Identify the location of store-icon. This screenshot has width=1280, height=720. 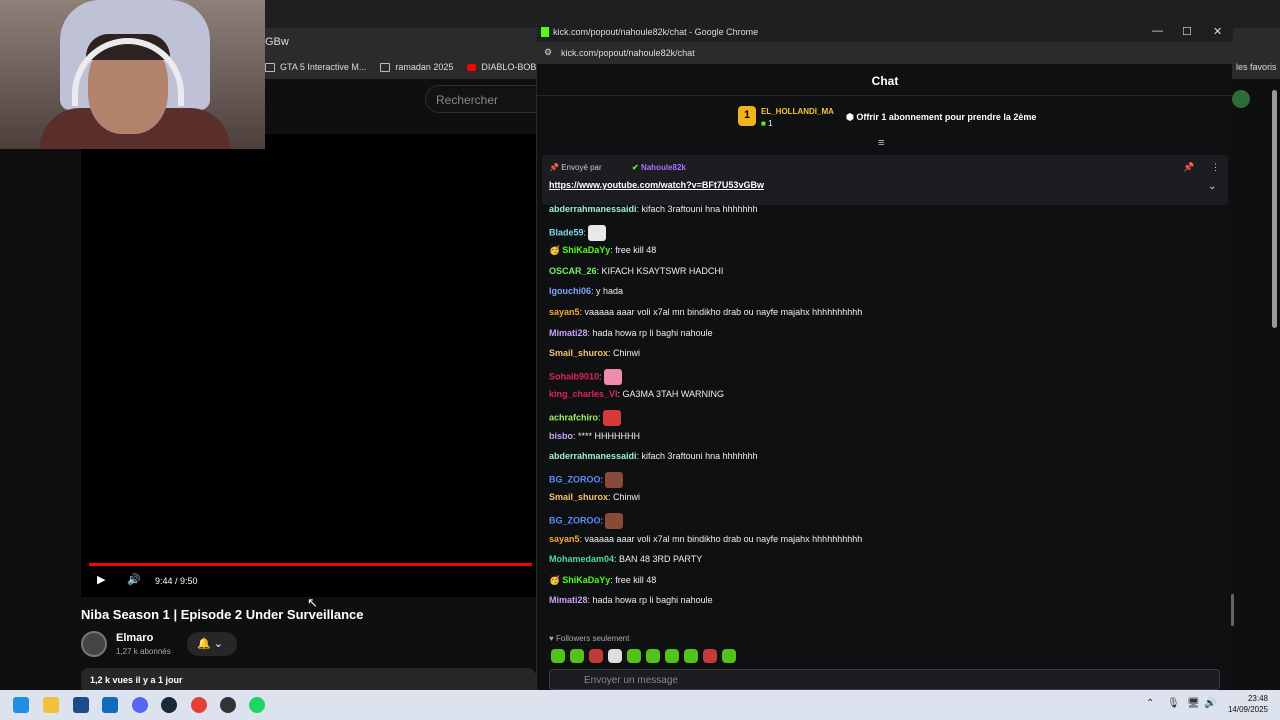
(81, 705).